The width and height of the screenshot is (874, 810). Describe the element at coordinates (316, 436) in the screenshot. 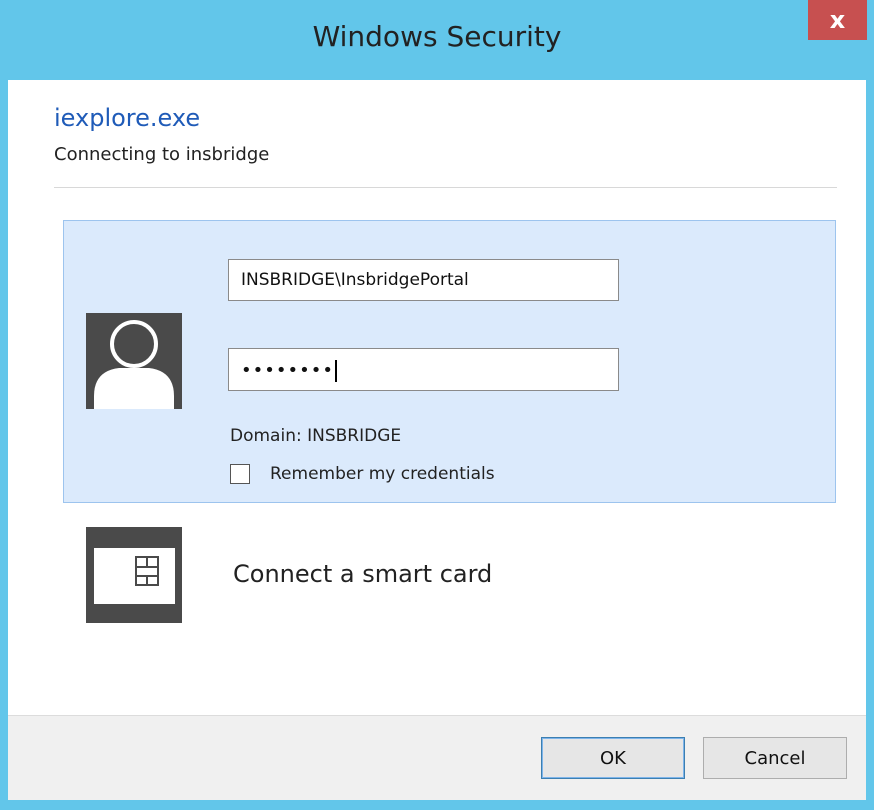

I see `domain-label: Domain: INSBRIDGE` at that location.